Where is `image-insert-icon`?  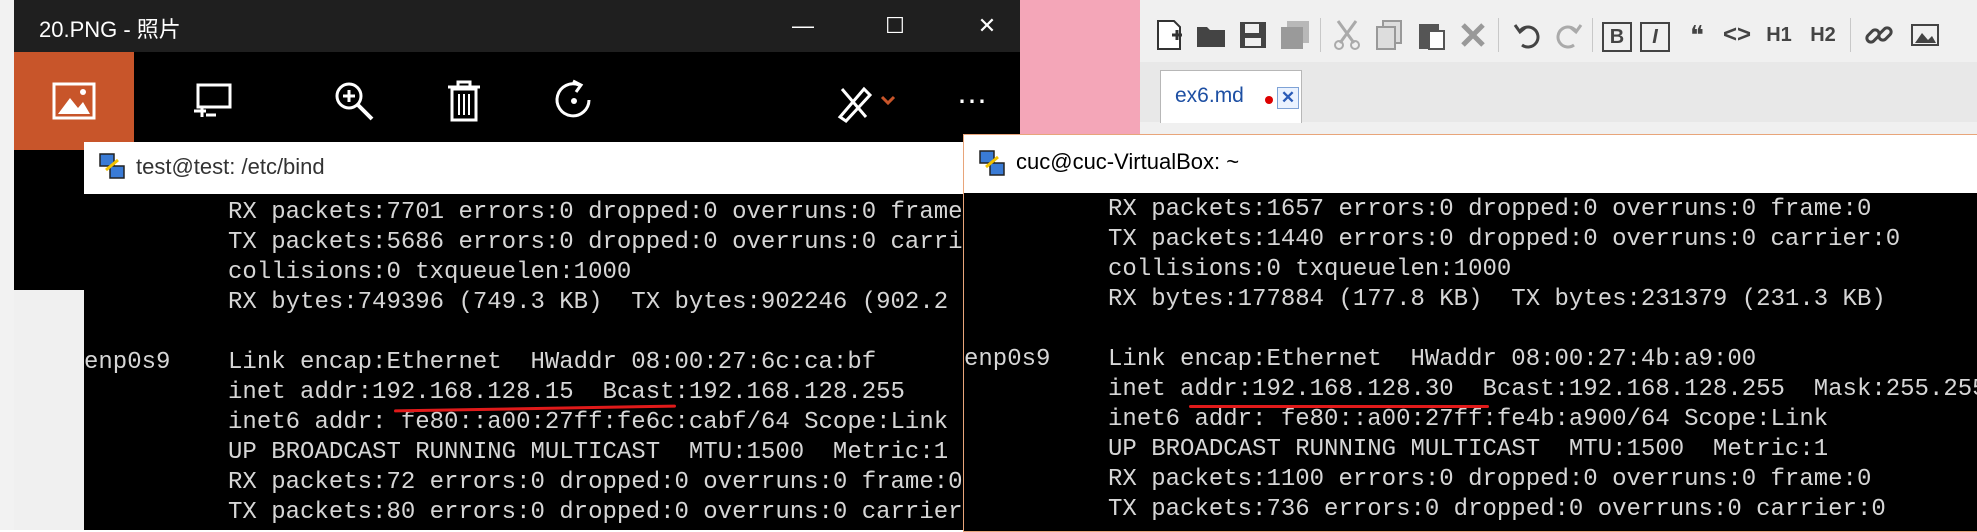
image-insert-icon is located at coordinates (1925, 35).